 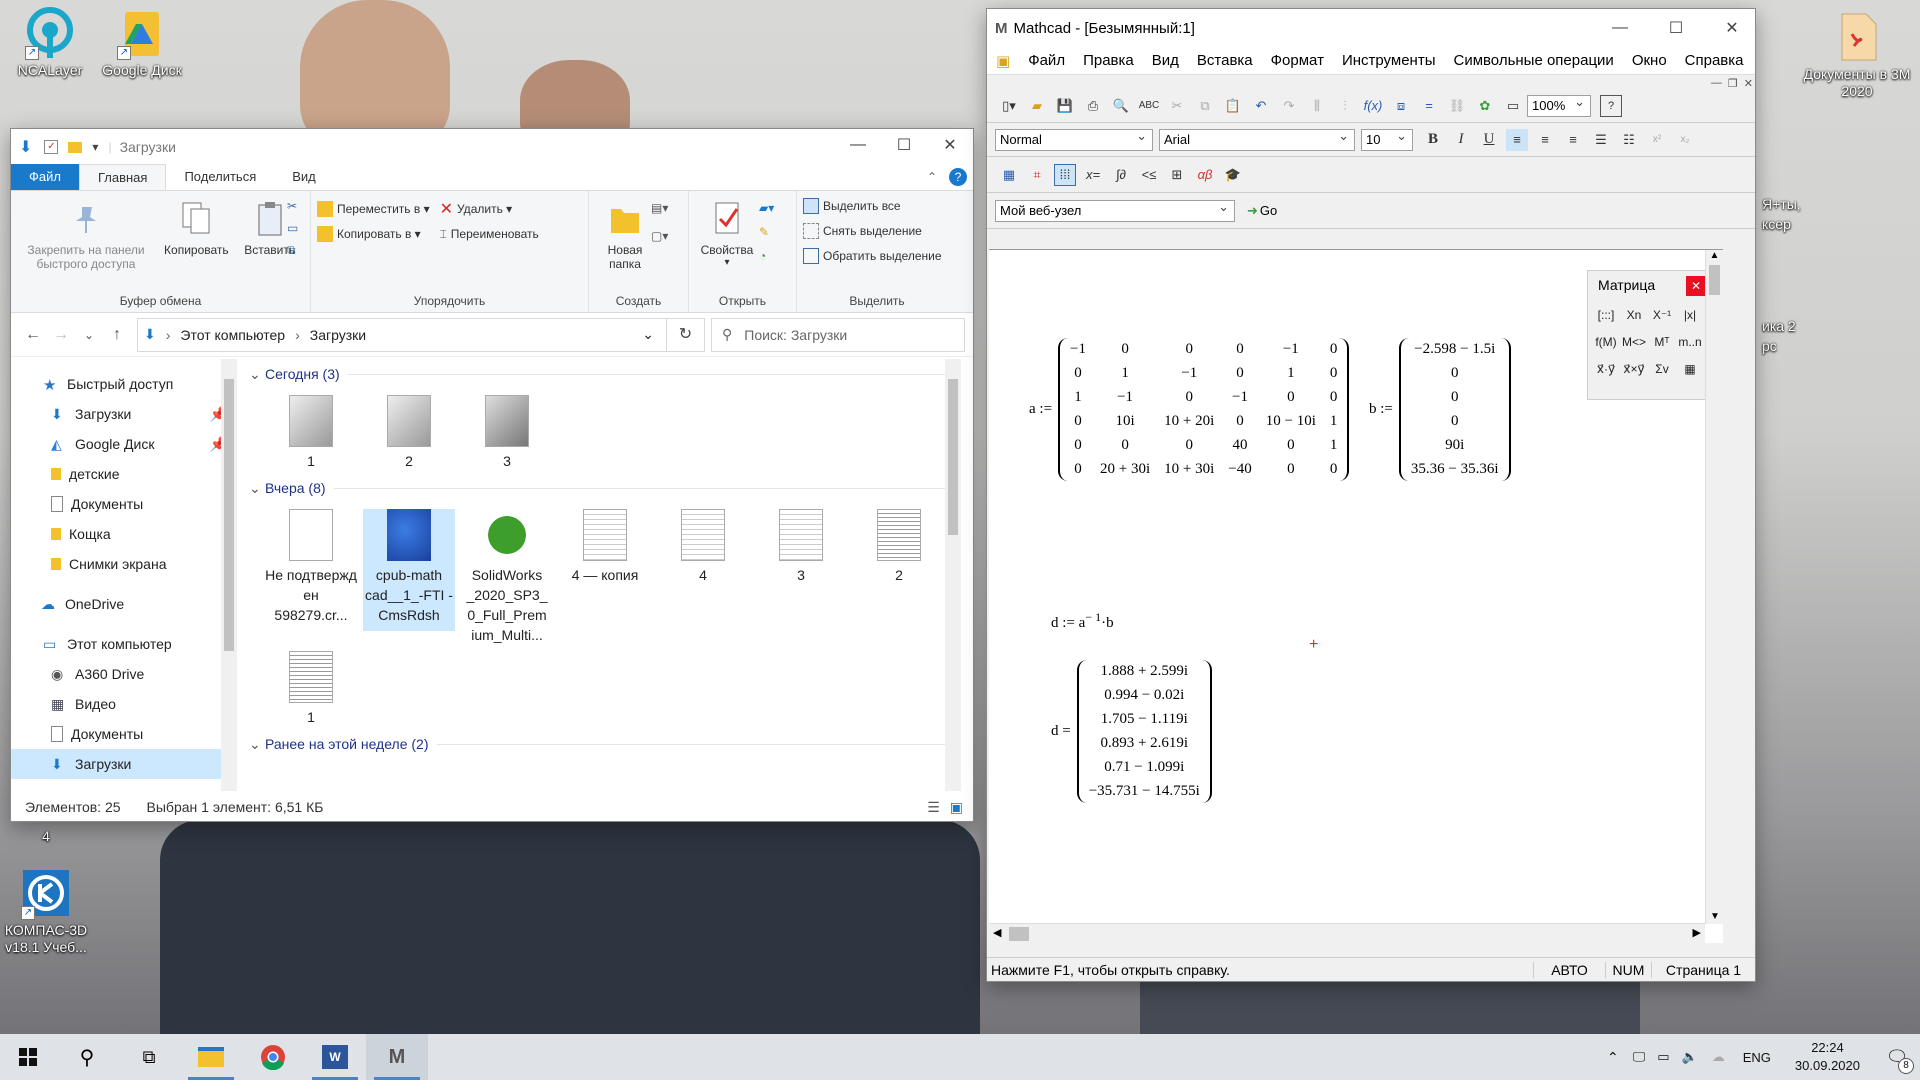 What do you see at coordinates (1634, 341) in the screenshot?
I see `palette-button: M<>` at bounding box center [1634, 341].